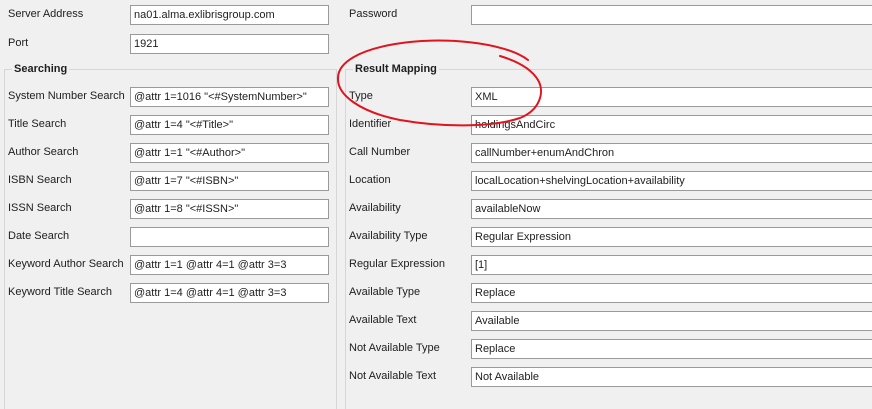 The height and width of the screenshot is (409, 872). What do you see at coordinates (66, 264) in the screenshot?
I see `keyword-author-search-label: Keyword Author Search` at bounding box center [66, 264].